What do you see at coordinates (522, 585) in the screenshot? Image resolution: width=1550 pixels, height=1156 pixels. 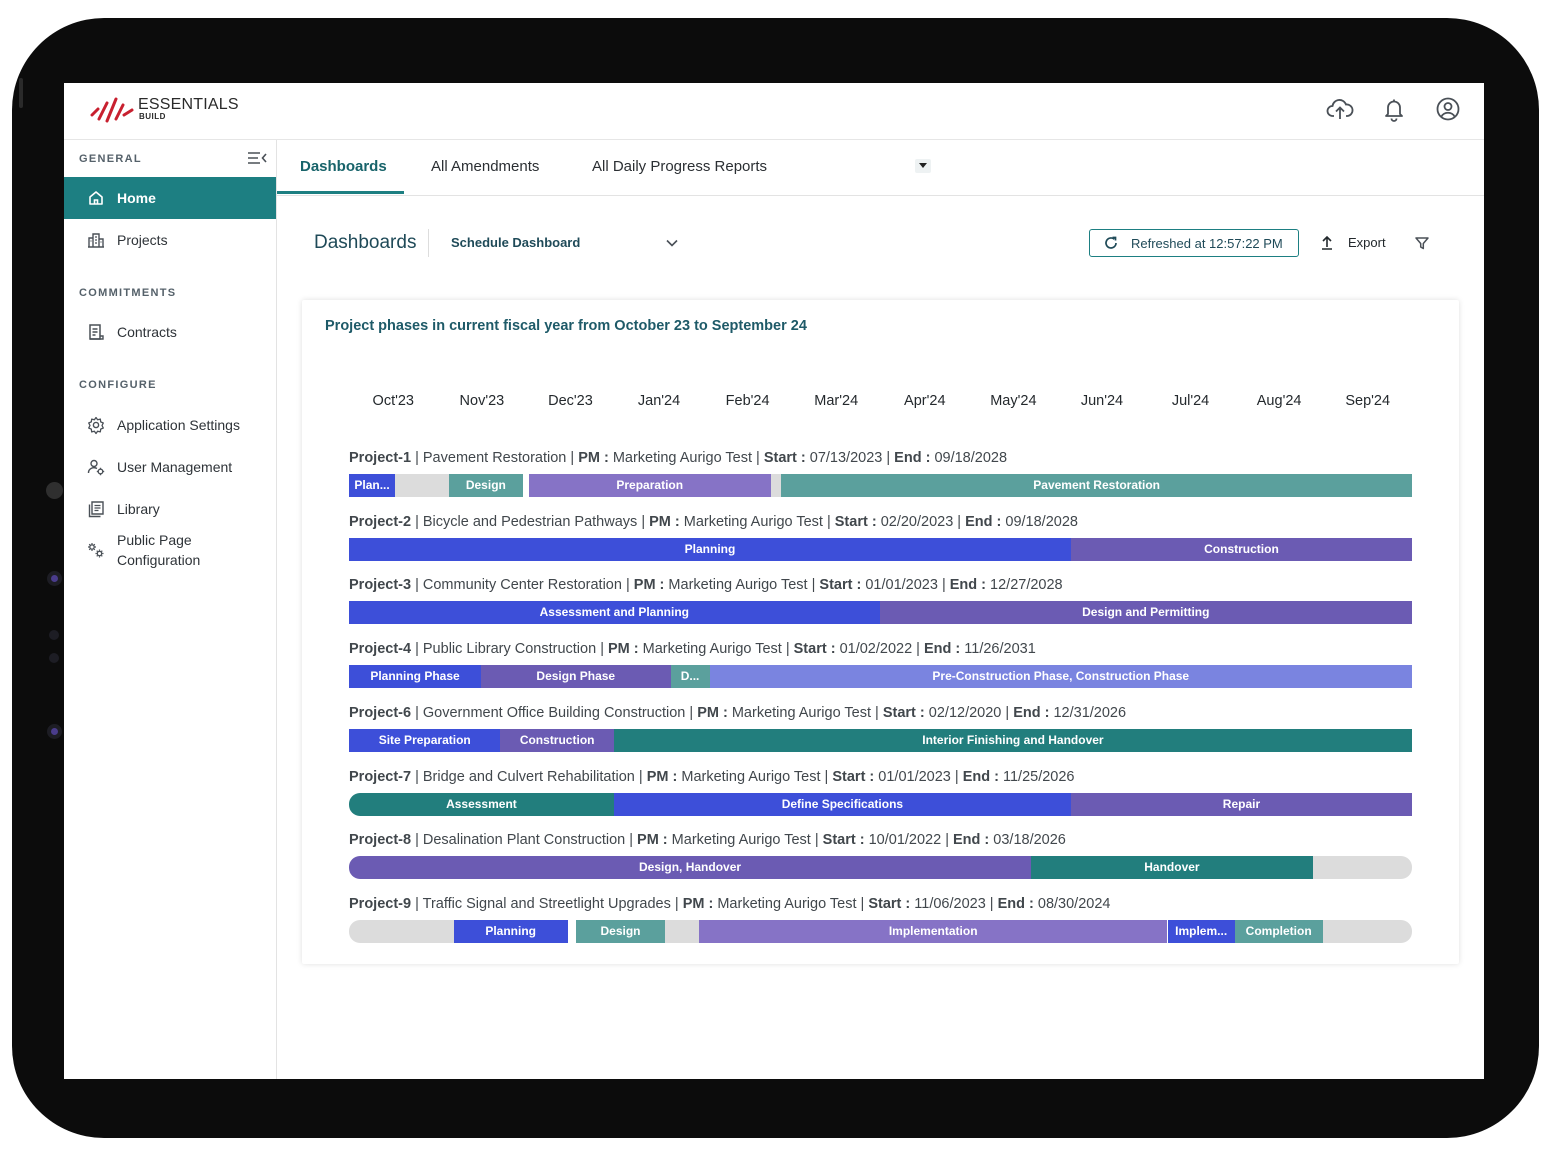 I see `project-name: Community Center Restoration` at bounding box center [522, 585].